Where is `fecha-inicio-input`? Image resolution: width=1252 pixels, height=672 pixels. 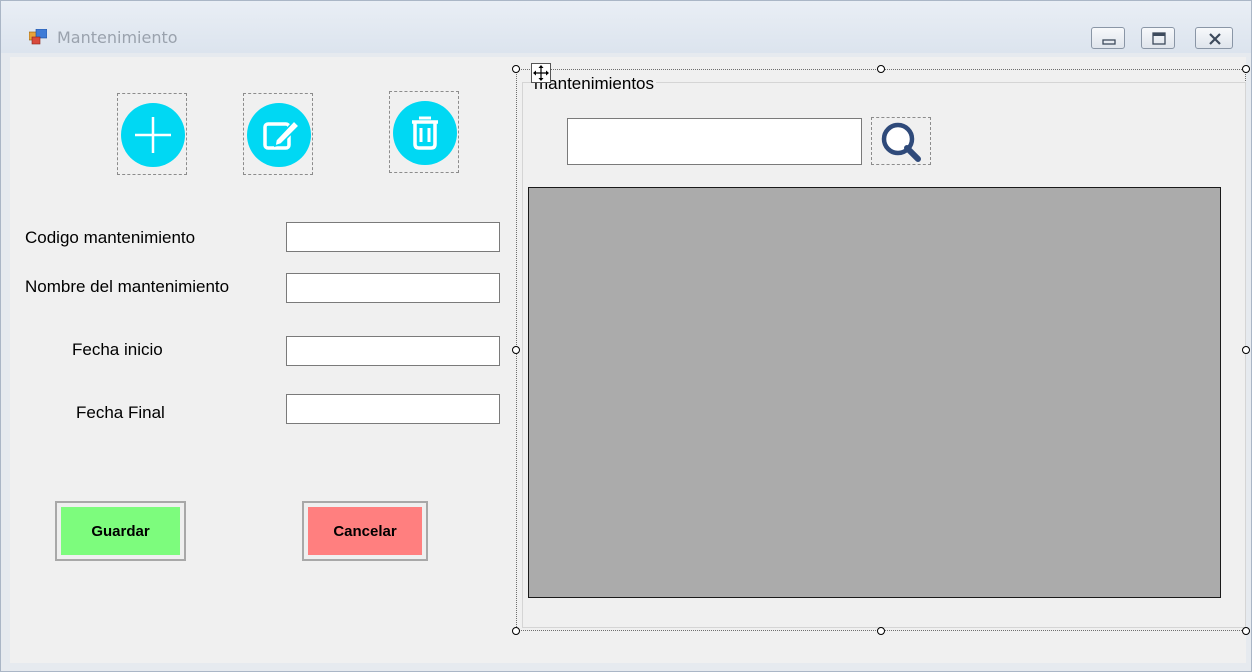 fecha-inicio-input is located at coordinates (393, 351).